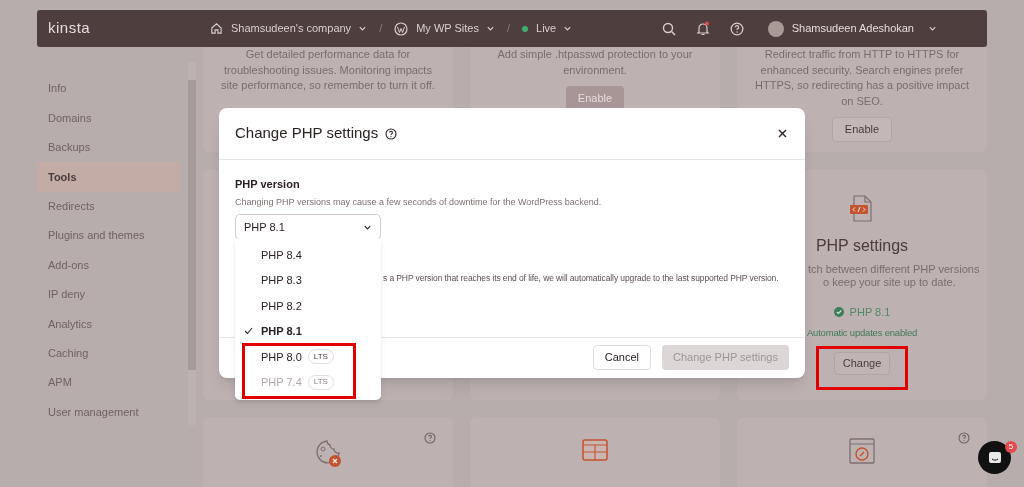  I want to click on sidebar-item: Domains, so click(108, 118).